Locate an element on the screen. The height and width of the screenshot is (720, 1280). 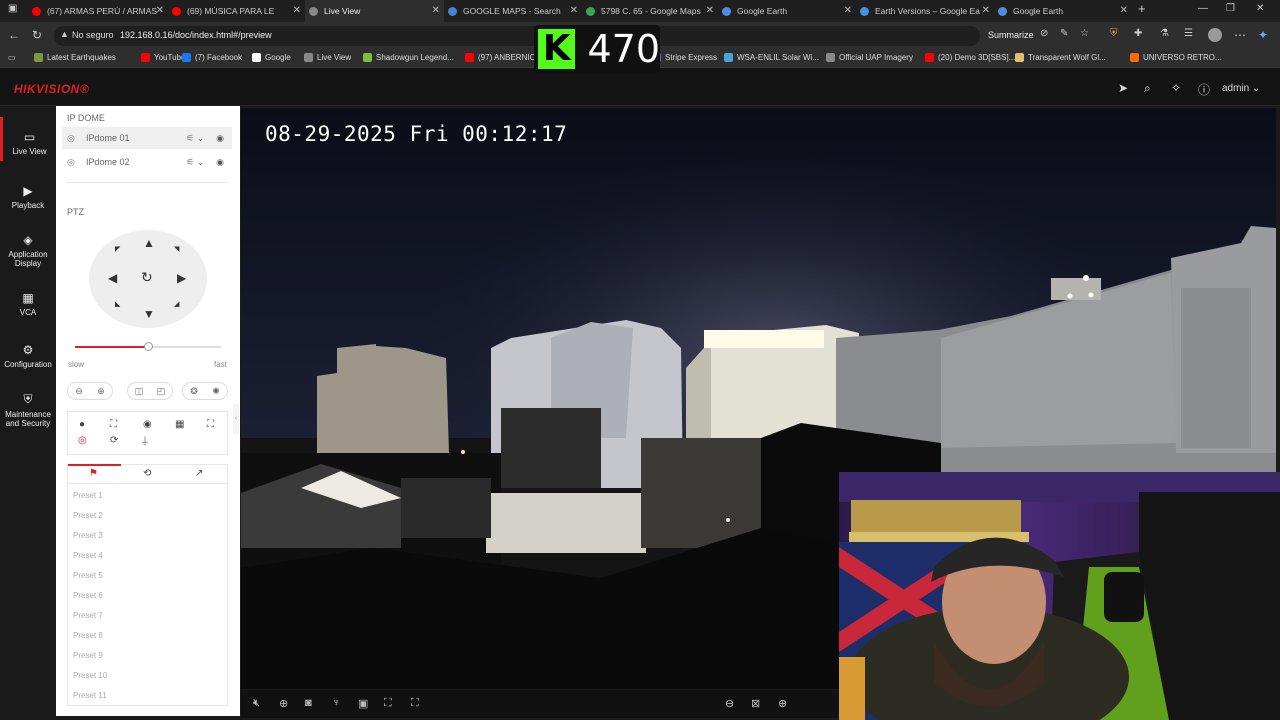
ptz-auto-icon: ↻ is located at coordinates (147, 277).